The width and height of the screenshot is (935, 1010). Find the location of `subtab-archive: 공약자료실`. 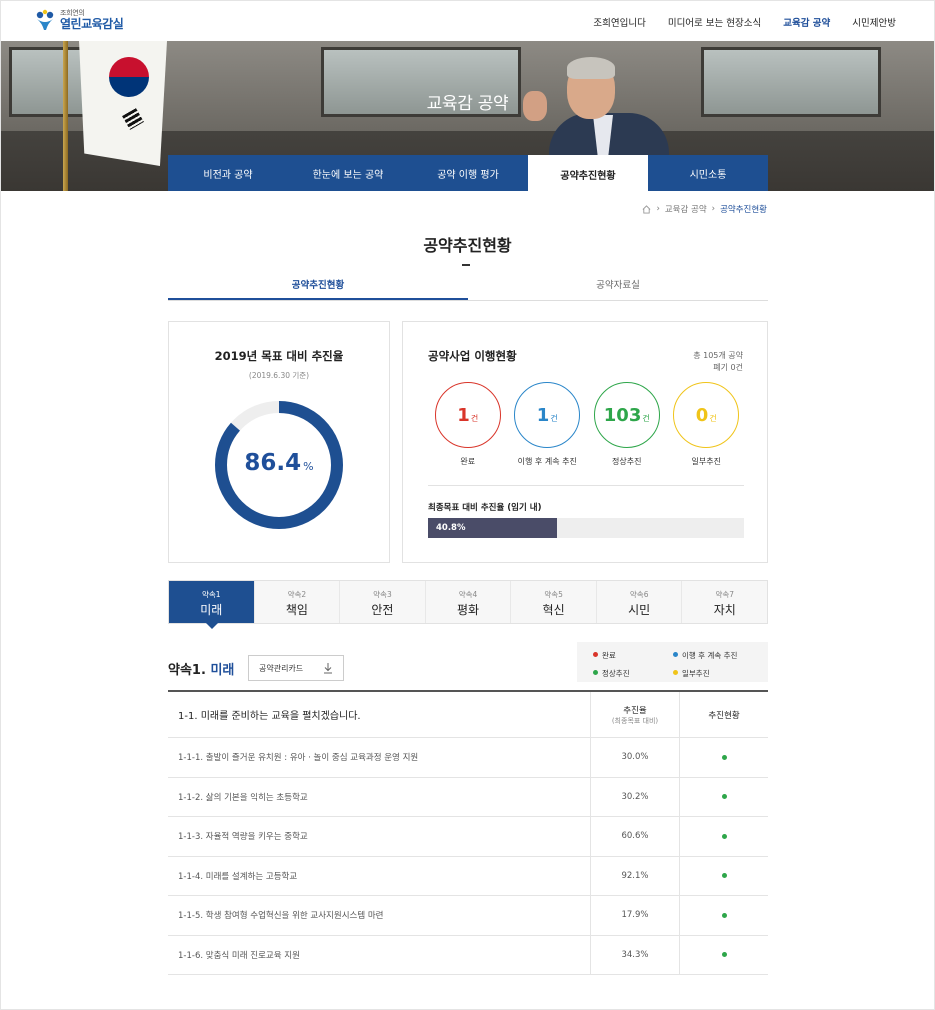

subtab-archive: 공약자료실 is located at coordinates (618, 286).